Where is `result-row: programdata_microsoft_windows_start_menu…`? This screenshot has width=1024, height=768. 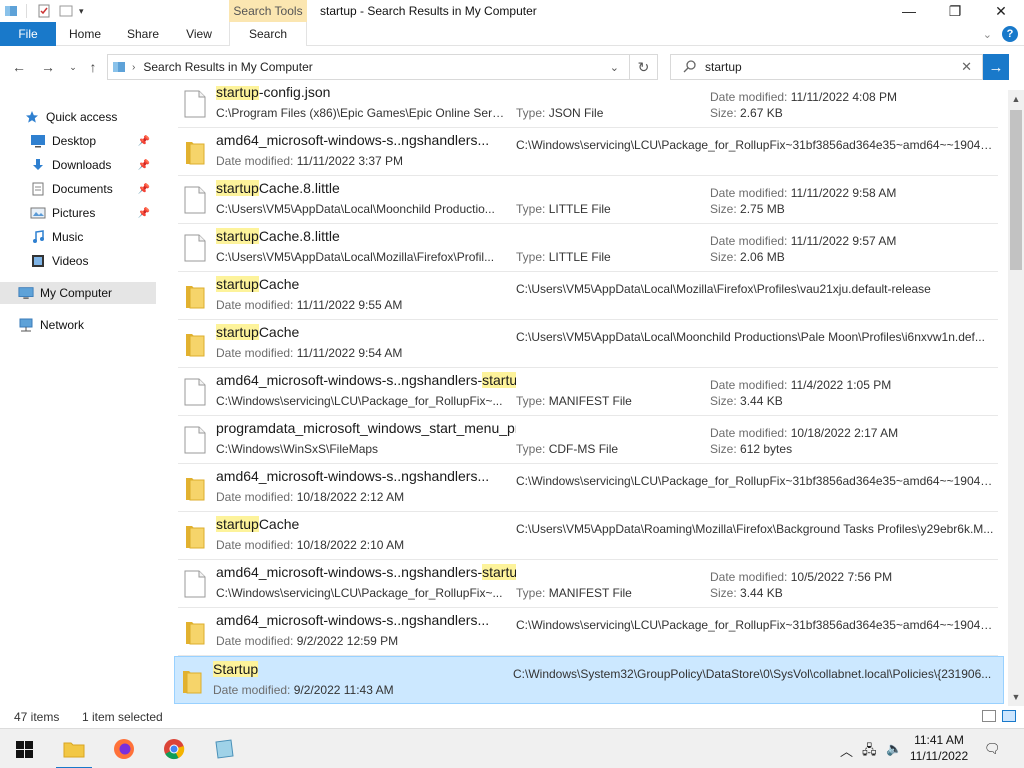 result-row: programdata_microsoft_windows_start_menu… is located at coordinates (588, 440).